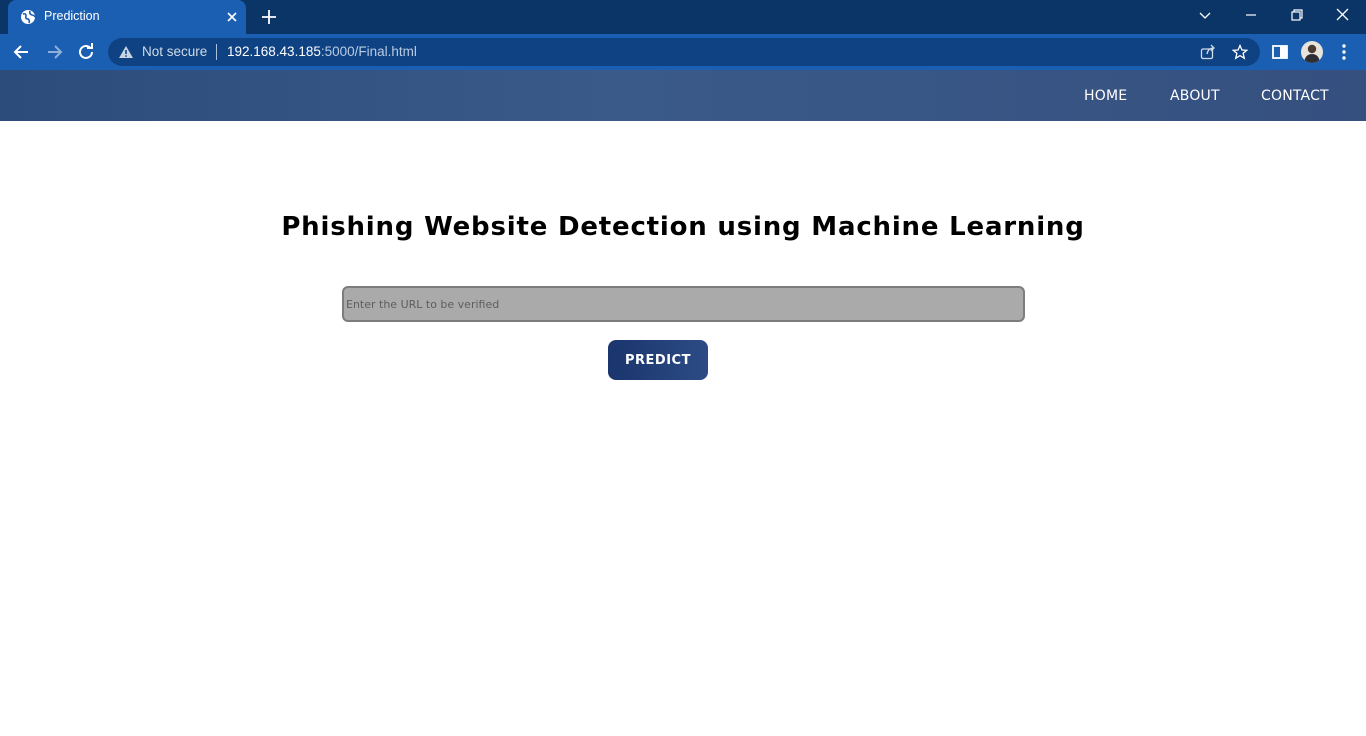  I want to click on nav-link-about: ABOUT, so click(1195, 96).